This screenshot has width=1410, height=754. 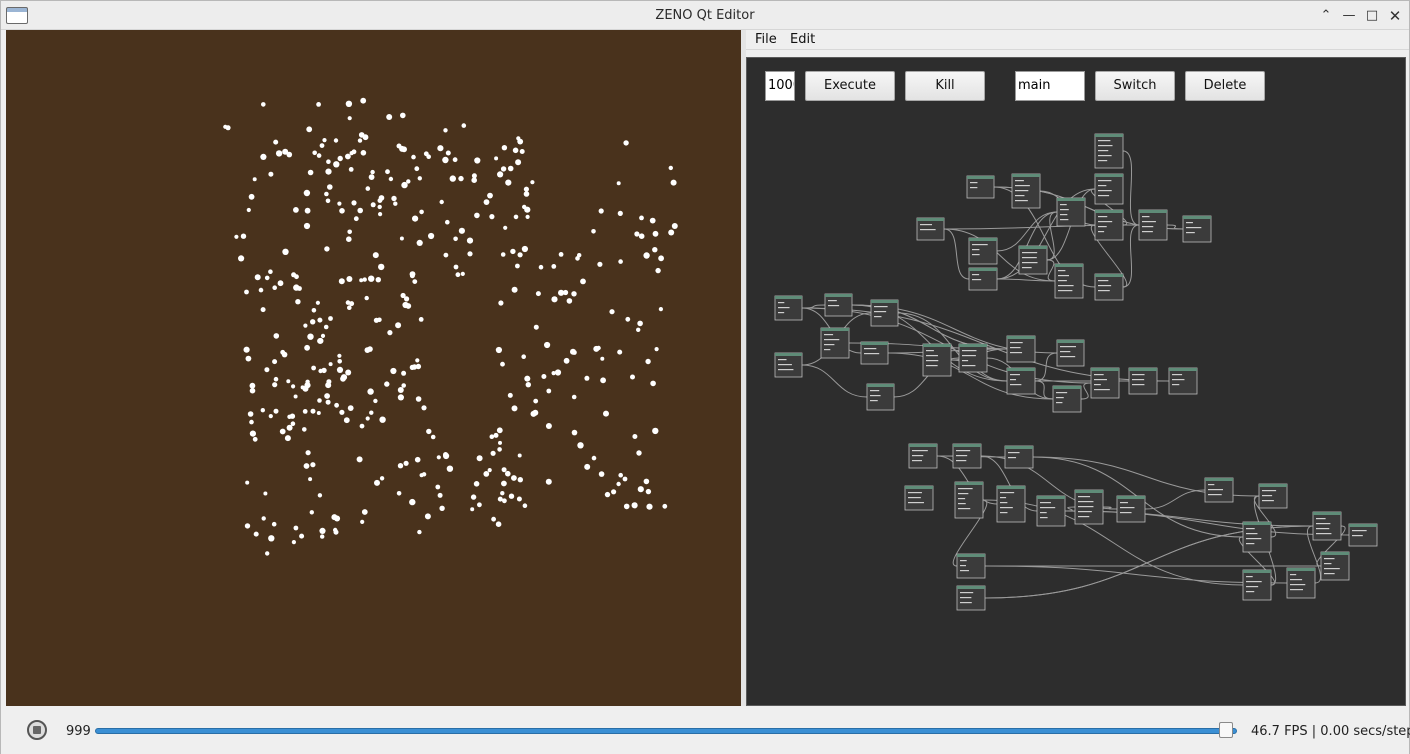 What do you see at coordinates (945, 86) in the screenshot?
I see `kill-button: Kill` at bounding box center [945, 86].